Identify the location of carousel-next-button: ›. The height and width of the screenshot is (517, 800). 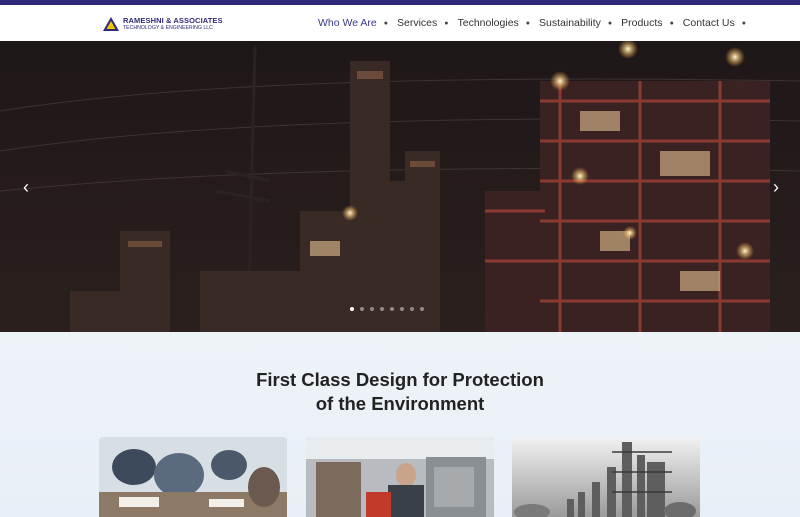
(776, 187).